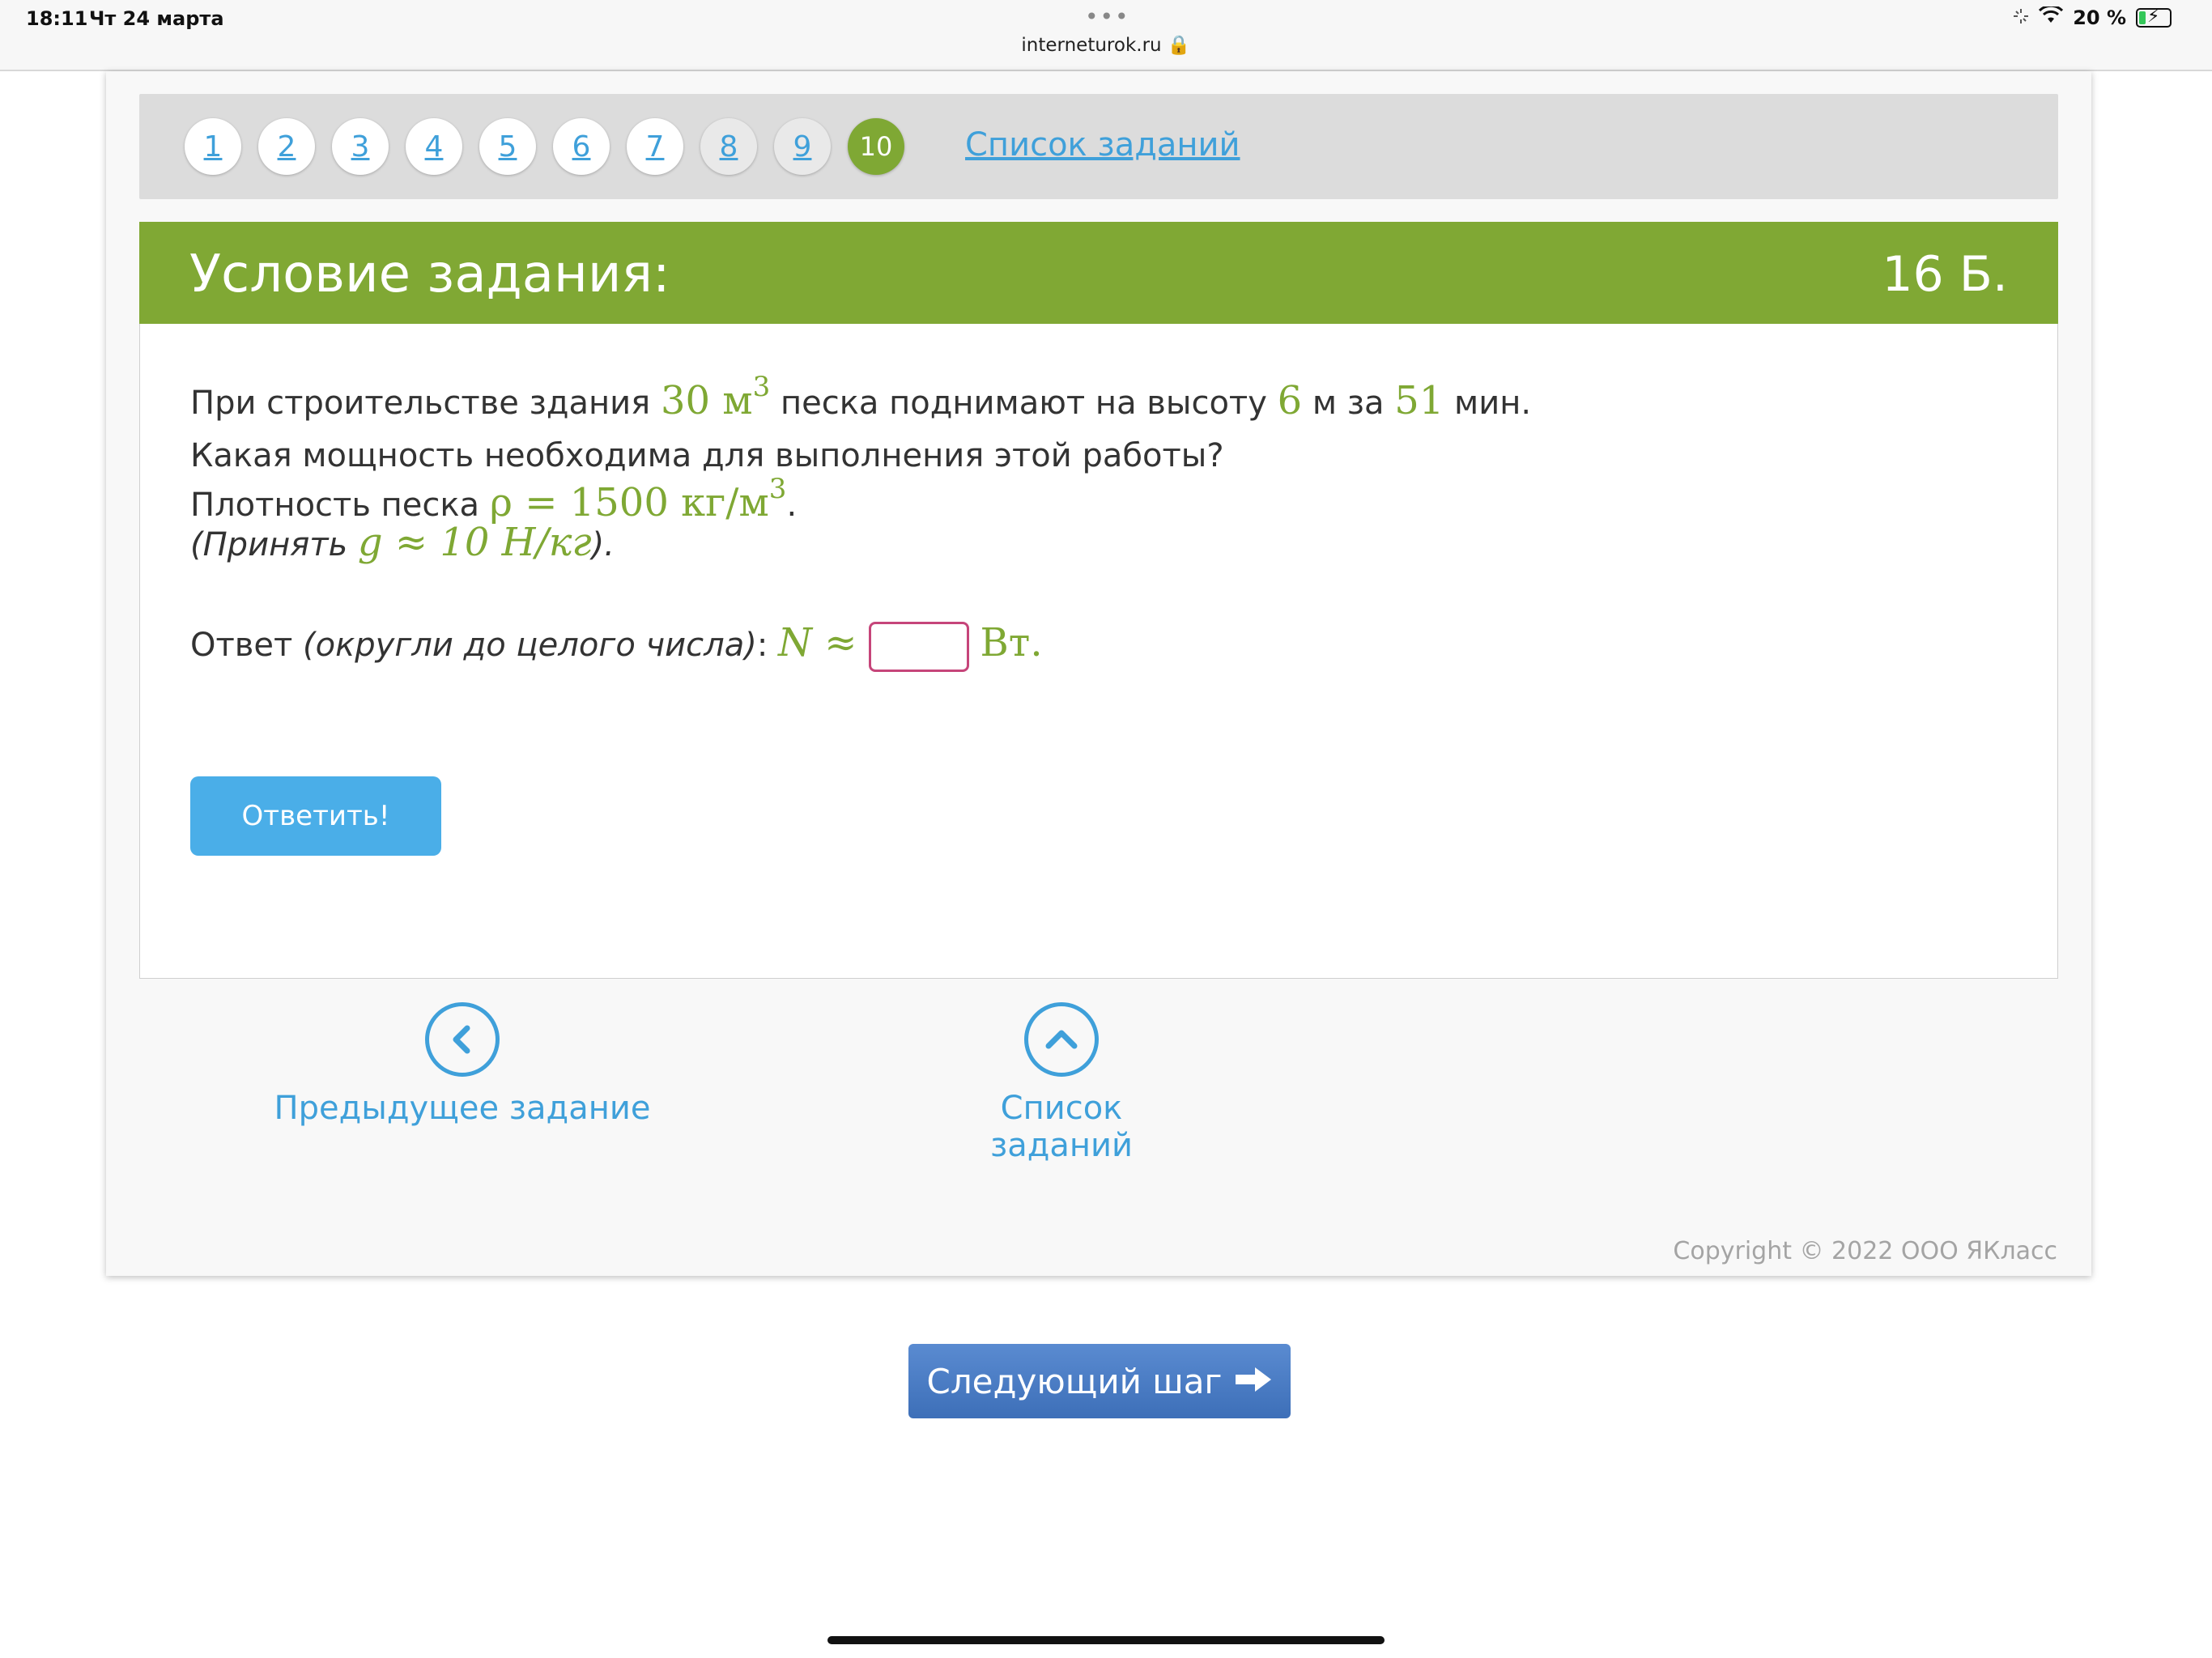  What do you see at coordinates (1106, 45) in the screenshot?
I see `address-bar: interneturok.ru 🔒` at bounding box center [1106, 45].